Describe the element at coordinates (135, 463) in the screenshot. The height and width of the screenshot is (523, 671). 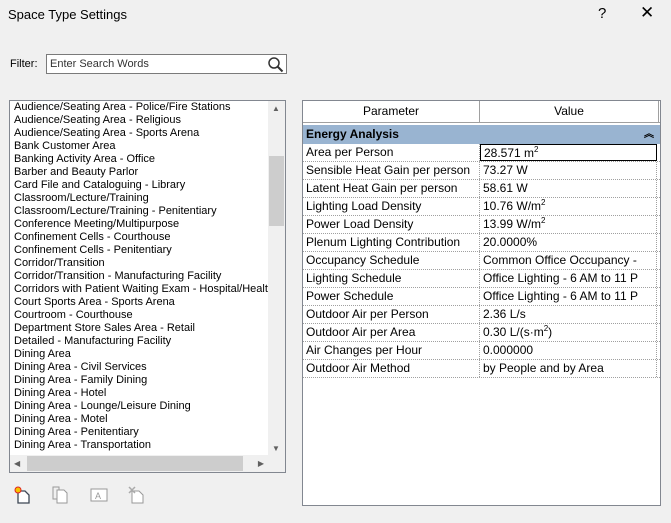
I see `scroll-thumb-horizontal` at that location.